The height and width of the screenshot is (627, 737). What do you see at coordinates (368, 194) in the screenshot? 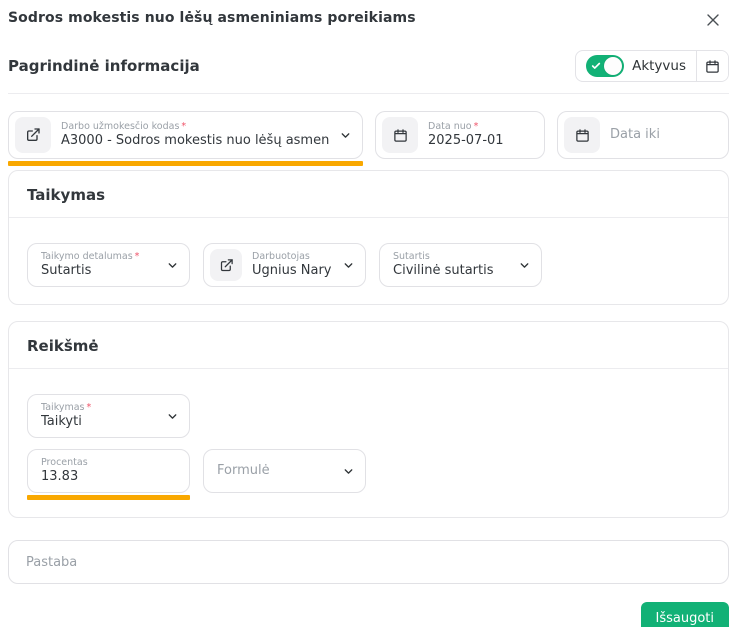
I see `taikymas-section-title: Taikymas` at bounding box center [368, 194].